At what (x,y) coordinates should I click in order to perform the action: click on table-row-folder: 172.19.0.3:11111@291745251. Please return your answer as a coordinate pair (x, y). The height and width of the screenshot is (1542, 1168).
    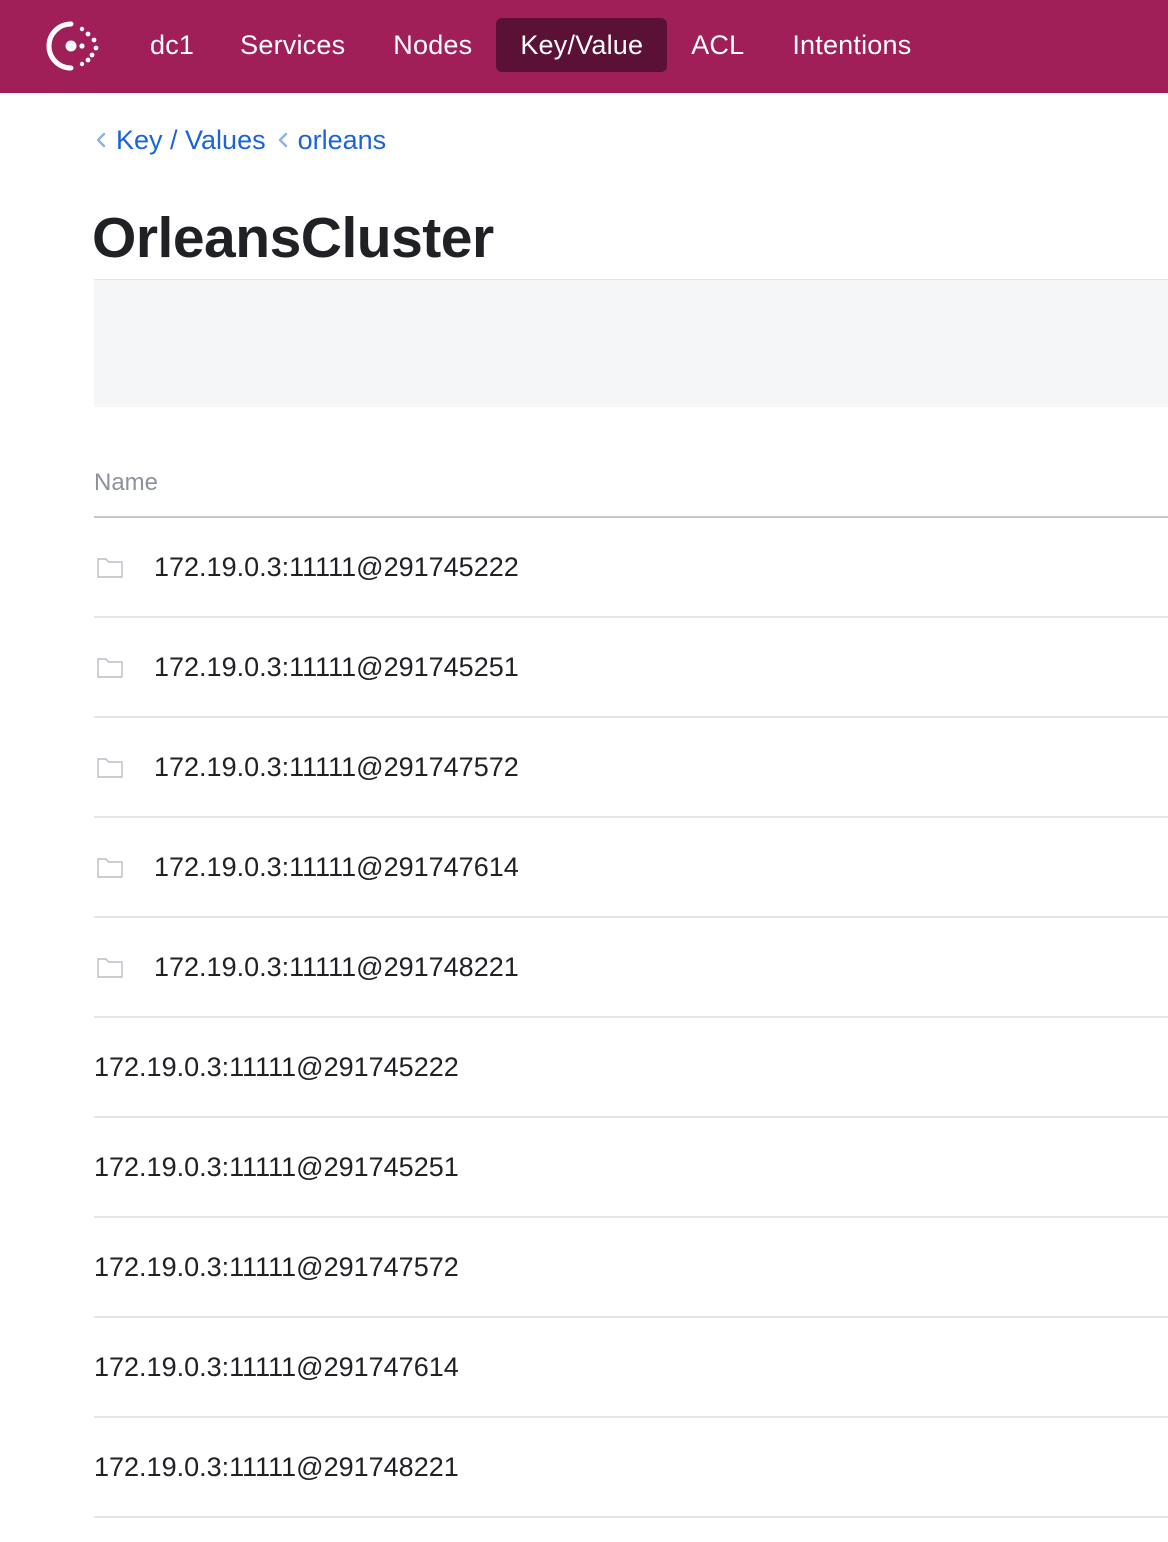
    Looking at the image, I should click on (631, 668).